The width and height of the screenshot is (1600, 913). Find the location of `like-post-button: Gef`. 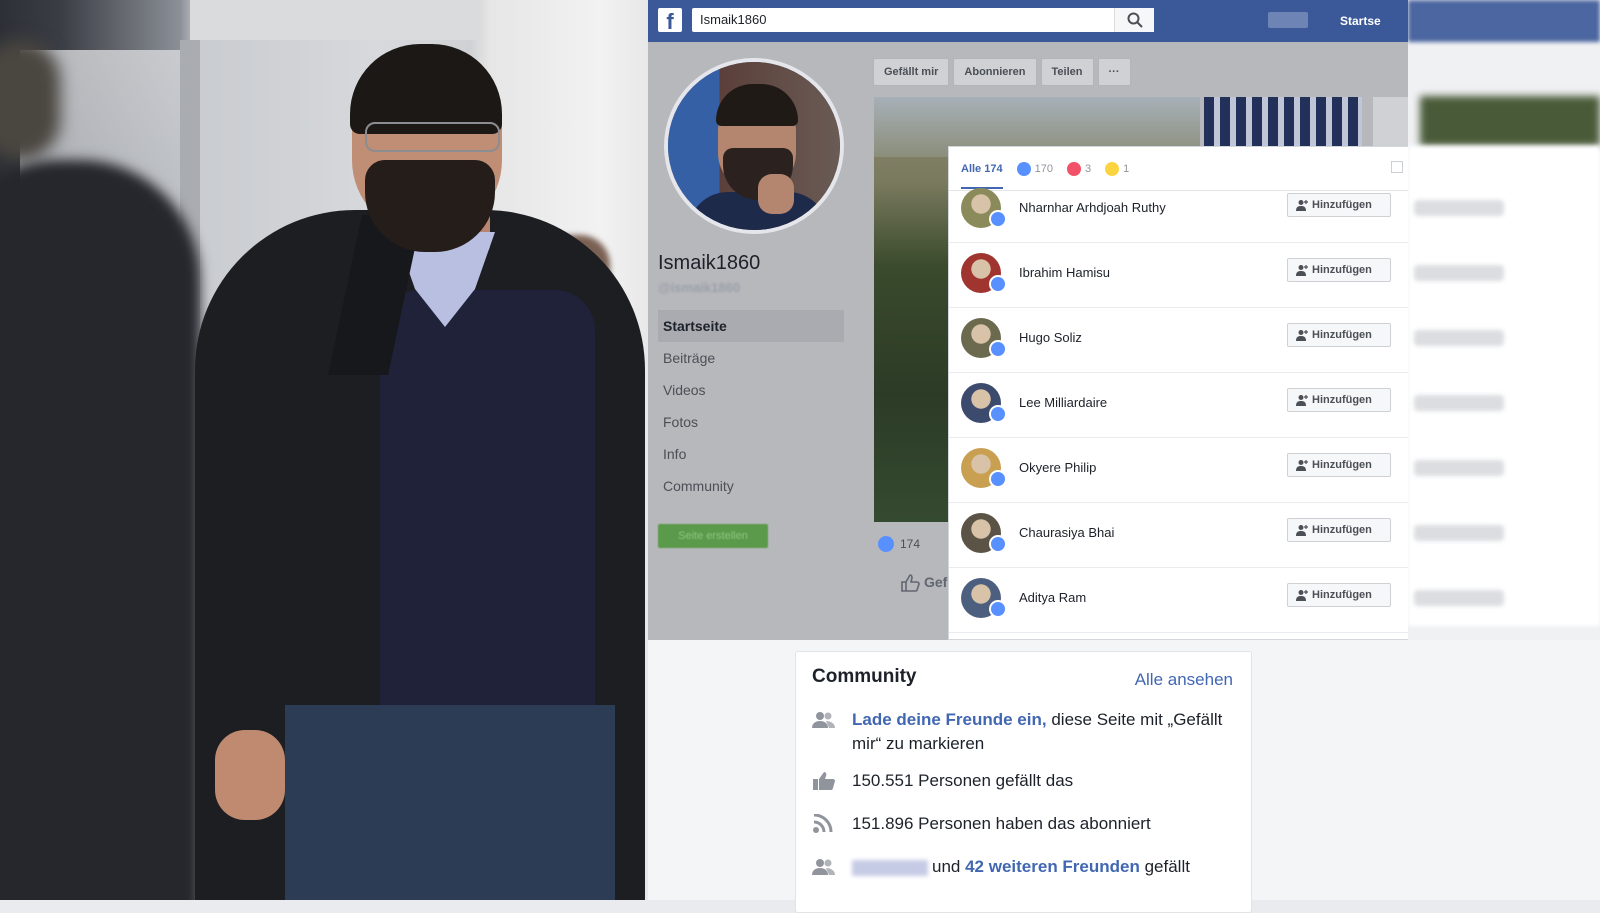

like-post-button: Gef is located at coordinates (924, 583).